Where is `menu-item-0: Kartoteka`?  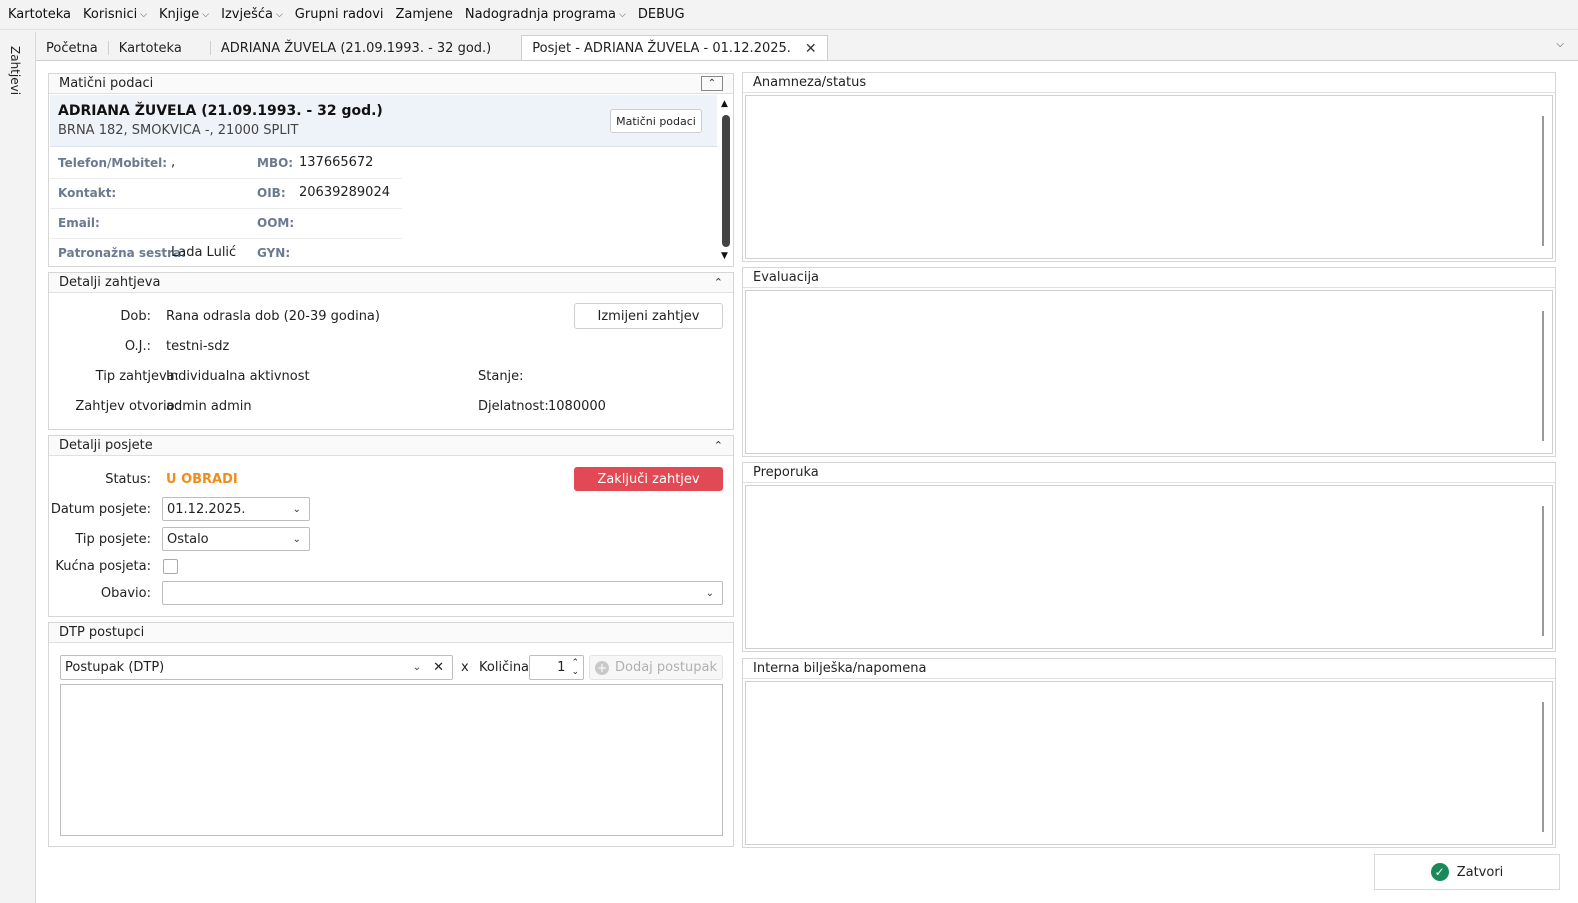 menu-item-0: Kartoteka is located at coordinates (39, 14).